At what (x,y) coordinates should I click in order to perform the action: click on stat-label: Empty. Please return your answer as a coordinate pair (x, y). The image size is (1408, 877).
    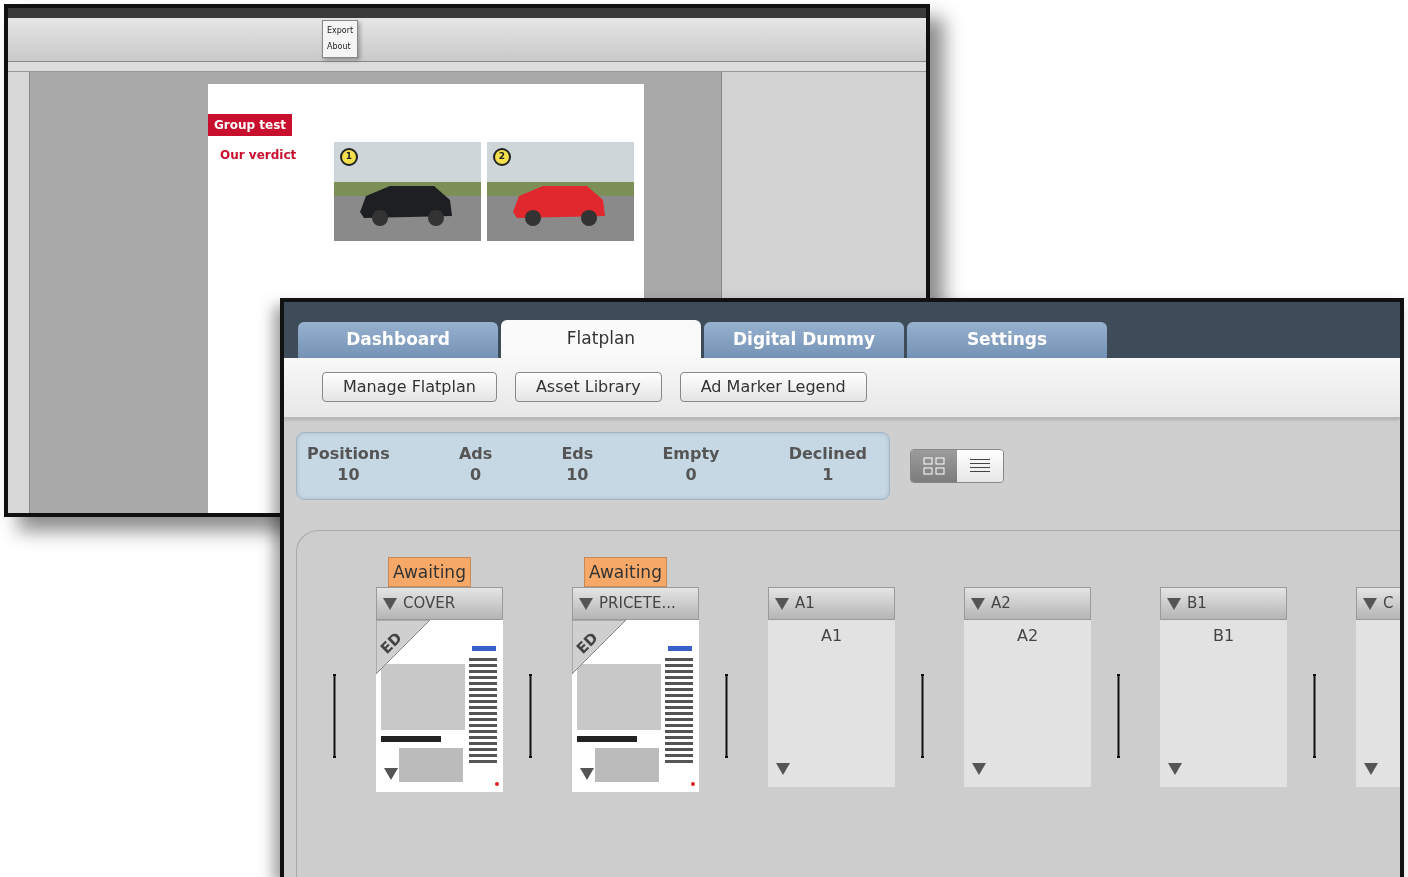
    Looking at the image, I should click on (691, 453).